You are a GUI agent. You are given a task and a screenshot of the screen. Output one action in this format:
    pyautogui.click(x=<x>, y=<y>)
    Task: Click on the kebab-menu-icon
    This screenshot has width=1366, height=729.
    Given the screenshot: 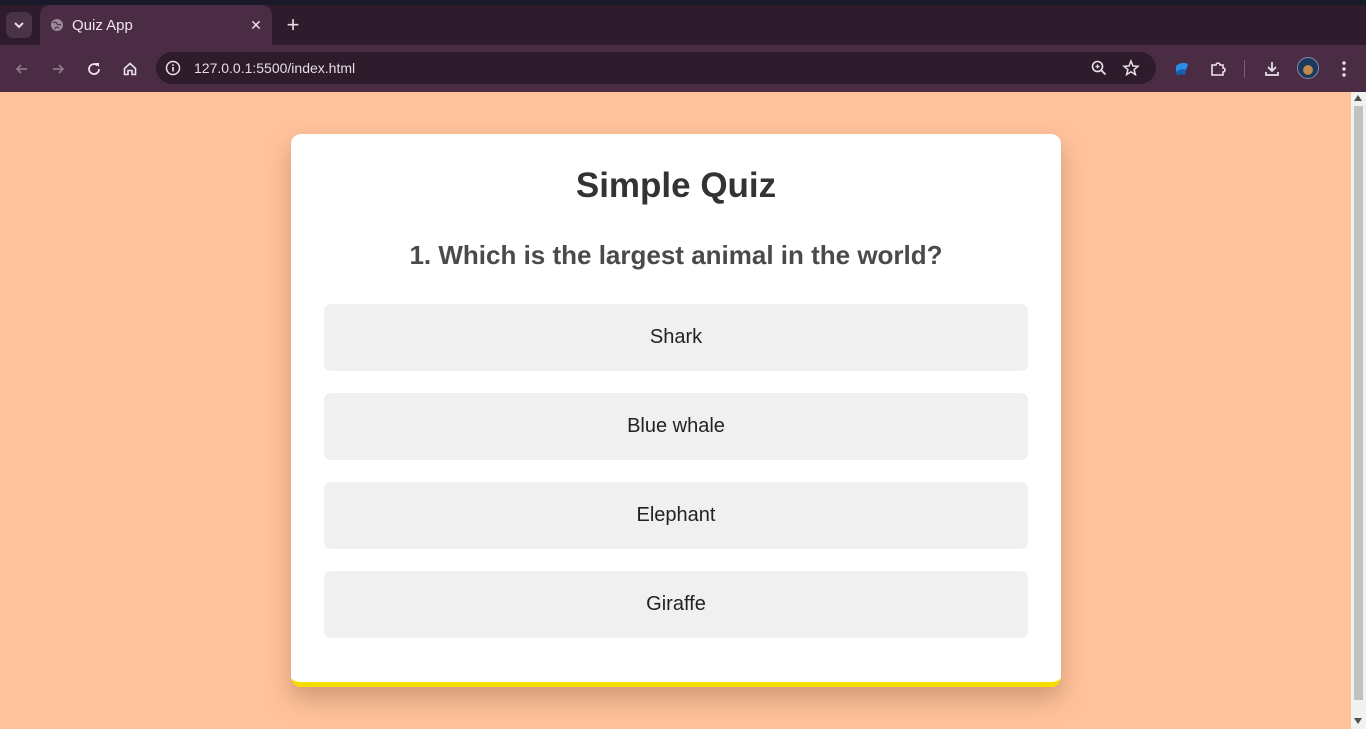 What is the action you would take?
    pyautogui.click(x=1344, y=69)
    